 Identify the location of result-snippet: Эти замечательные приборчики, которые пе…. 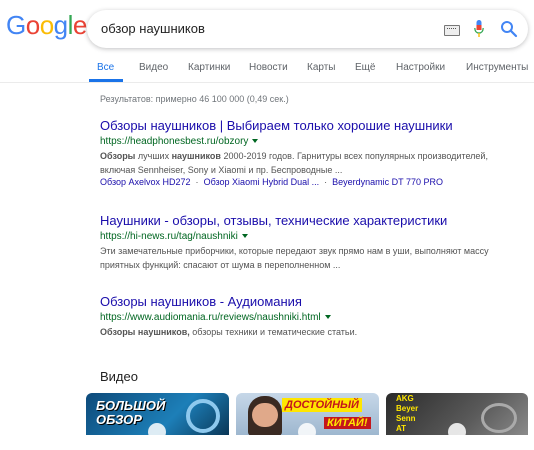
(294, 258).